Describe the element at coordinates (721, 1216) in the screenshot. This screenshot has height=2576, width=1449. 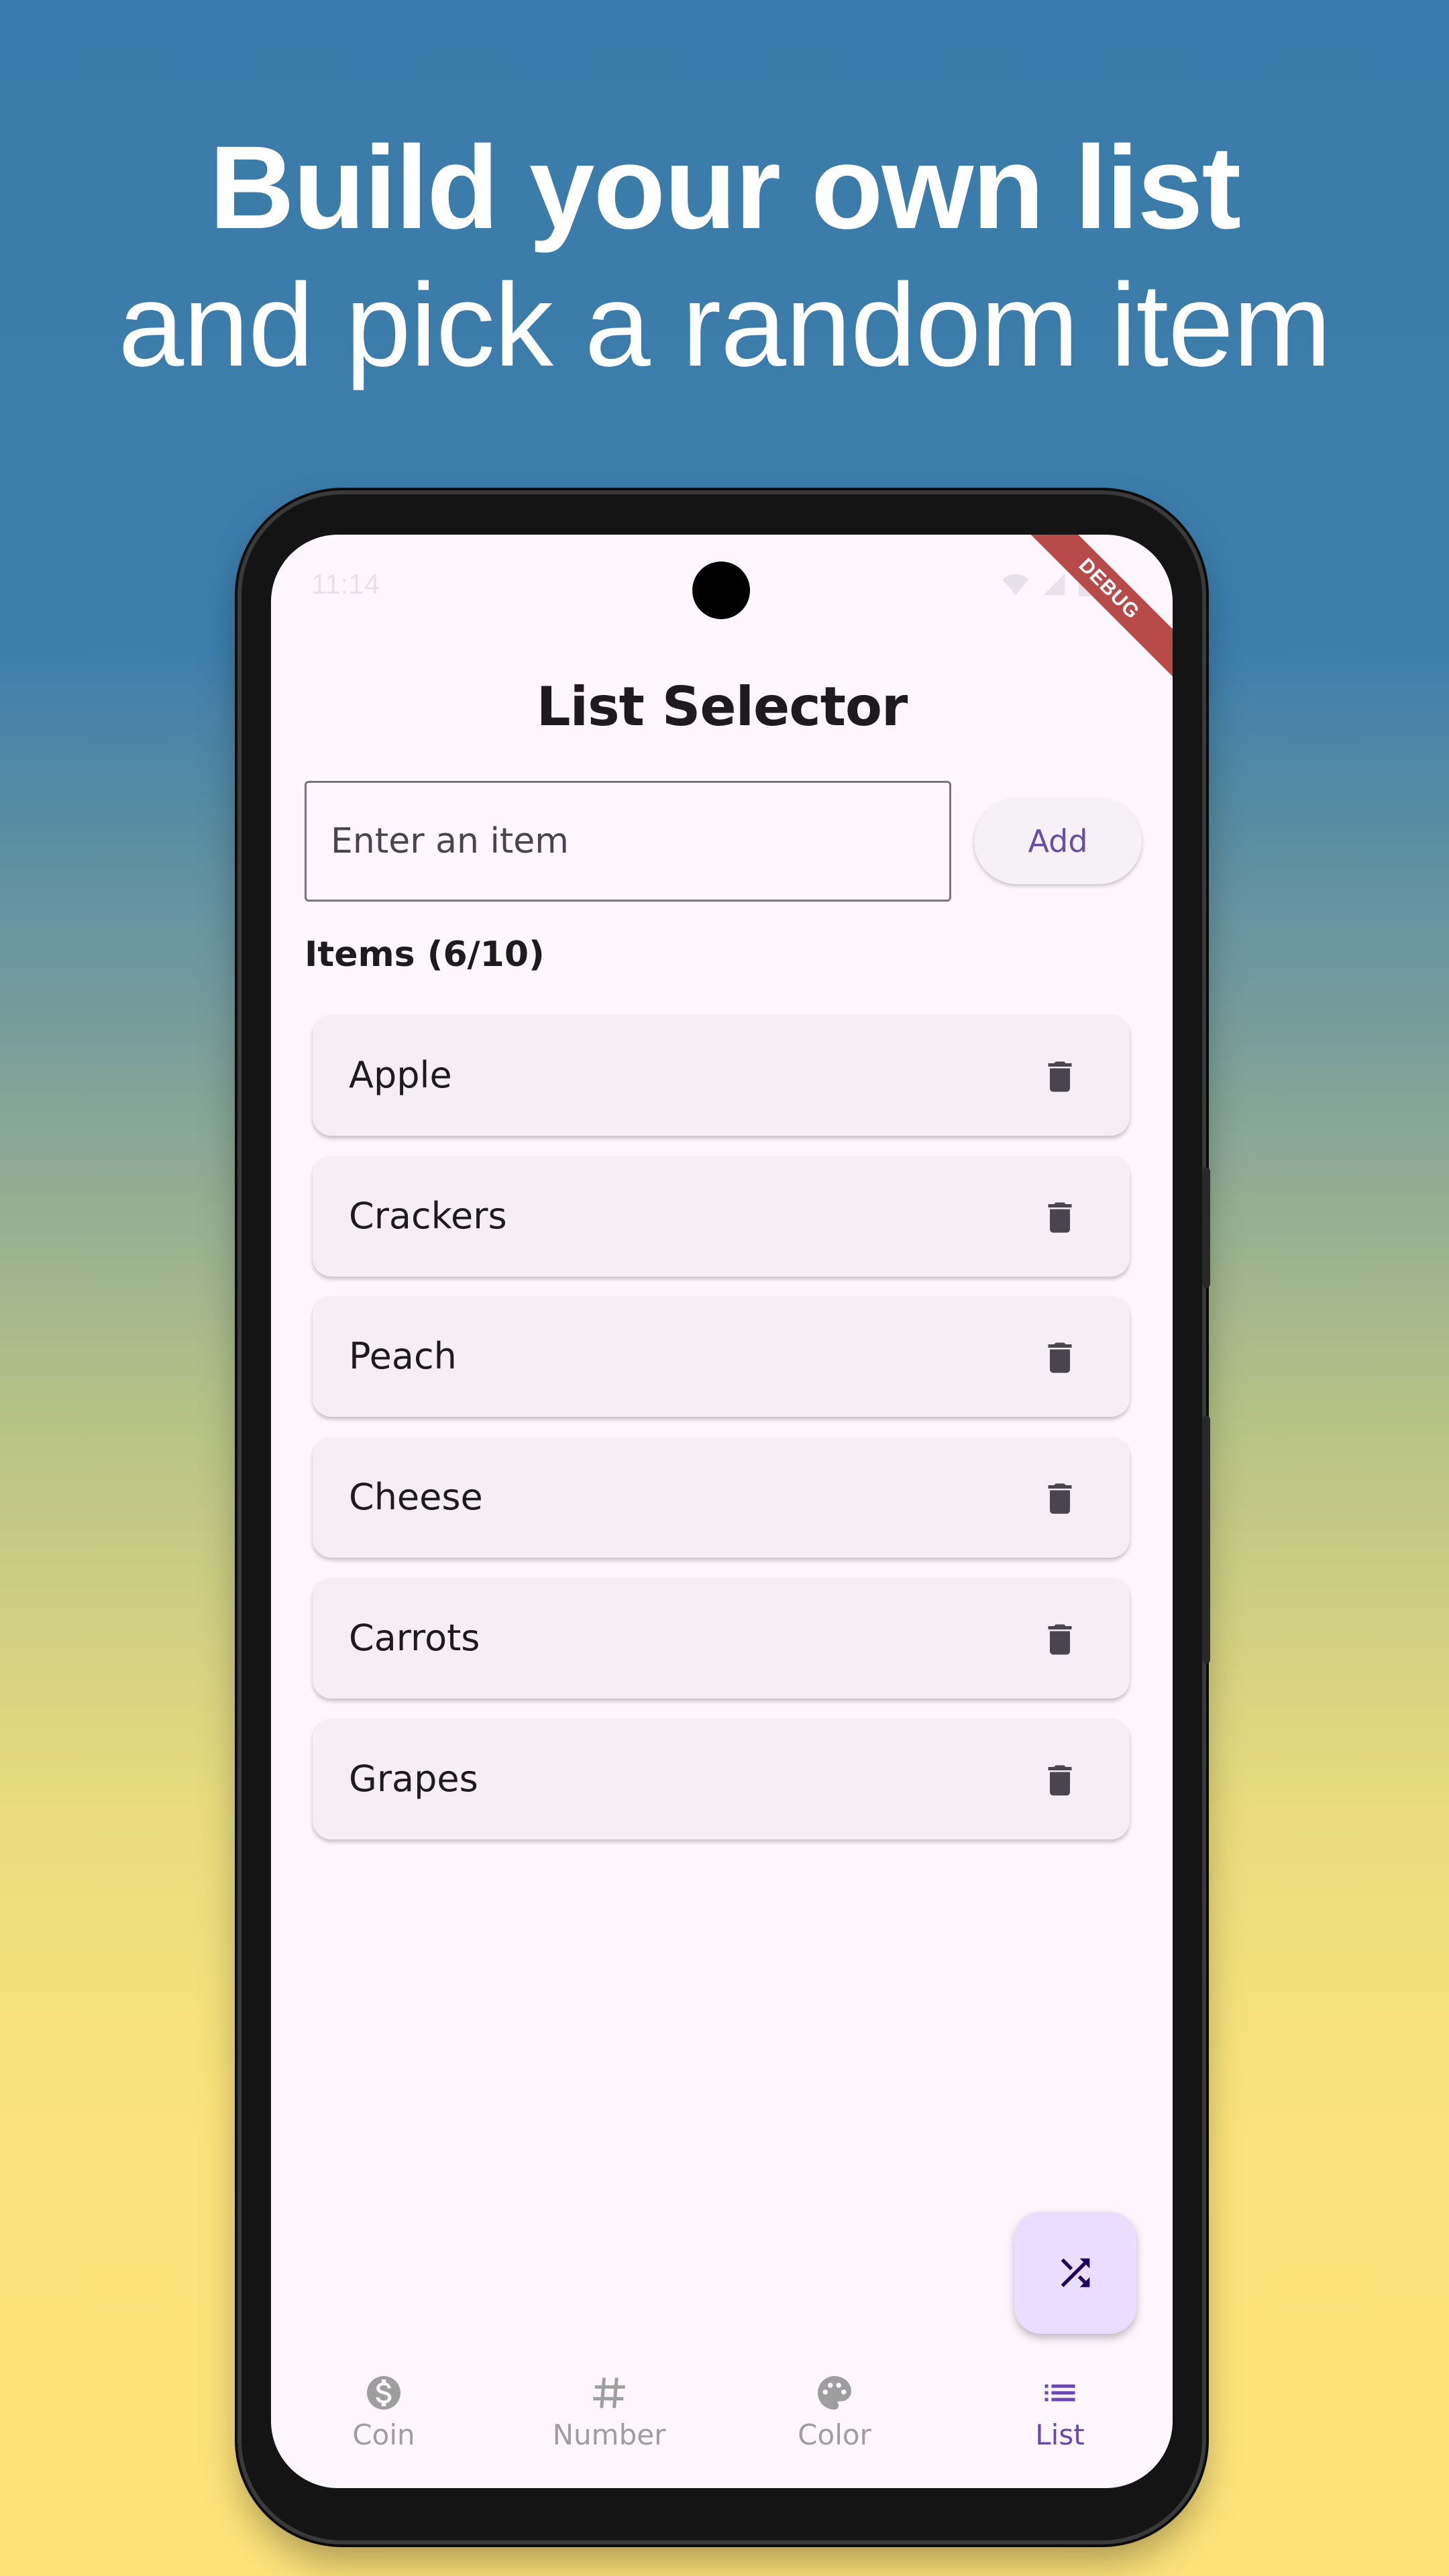
I see `list-item: Crackers` at that location.